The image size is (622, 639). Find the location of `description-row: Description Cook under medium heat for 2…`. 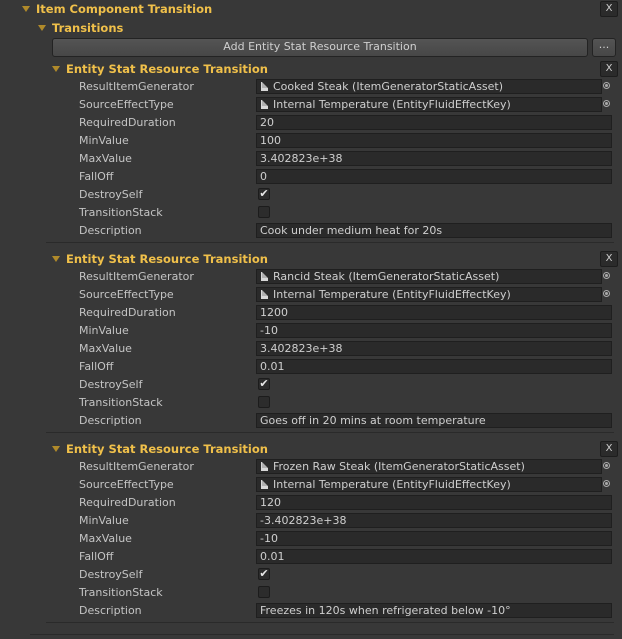

description-row: Description Cook under medium heat for 2… is located at coordinates (311, 231).